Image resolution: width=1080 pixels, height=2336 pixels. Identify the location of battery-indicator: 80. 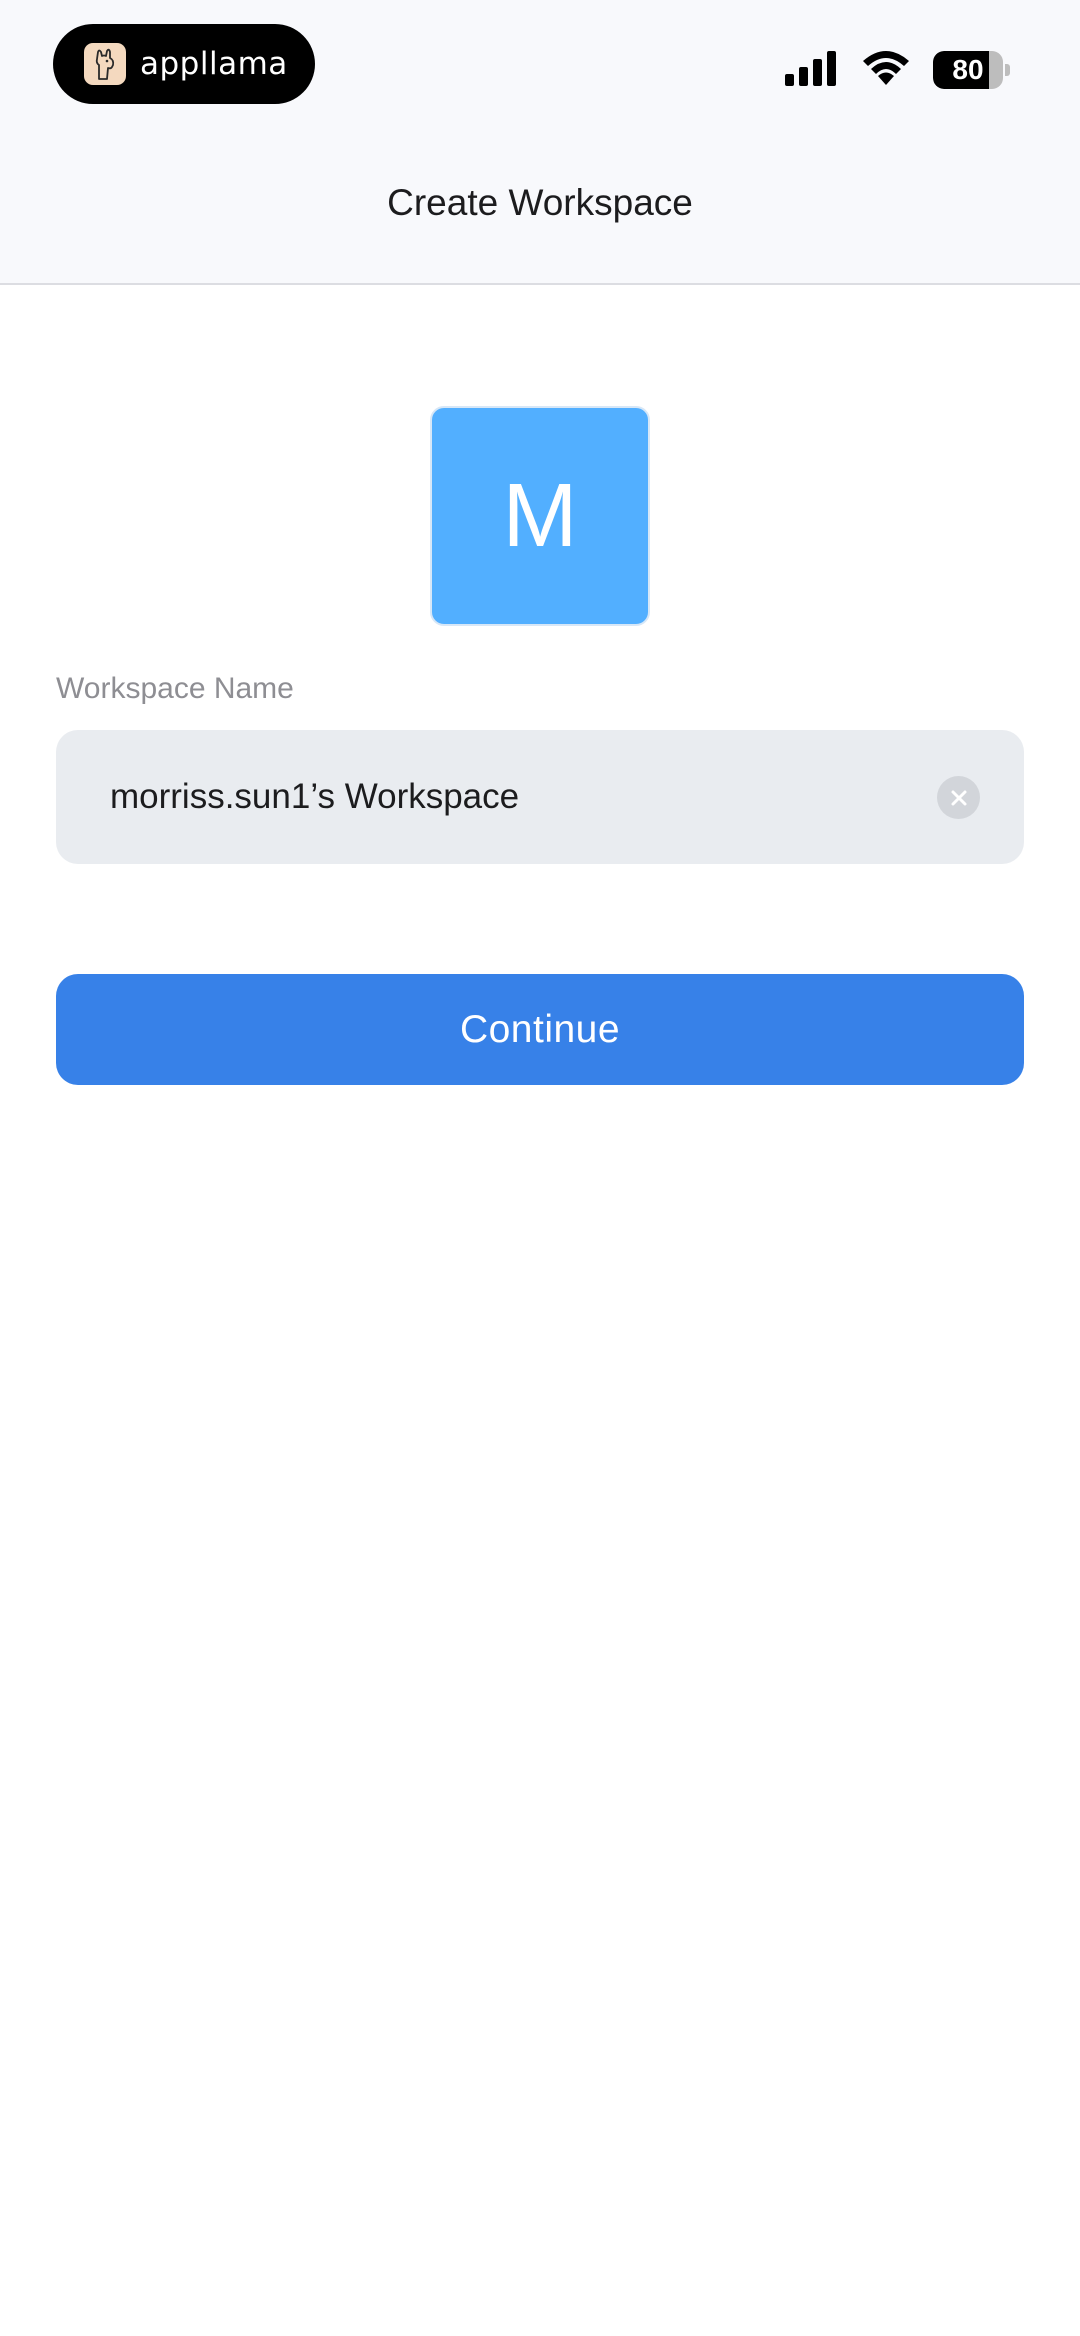
(971, 70).